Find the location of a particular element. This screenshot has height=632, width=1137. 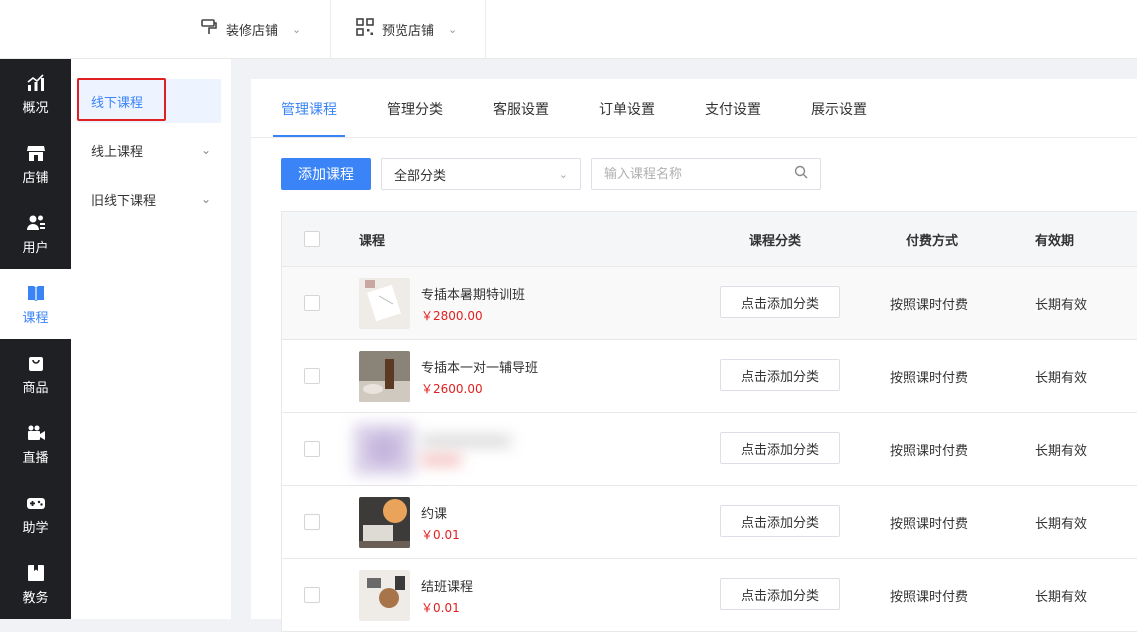

nav-item-courses: 课程 is located at coordinates (35, 304).